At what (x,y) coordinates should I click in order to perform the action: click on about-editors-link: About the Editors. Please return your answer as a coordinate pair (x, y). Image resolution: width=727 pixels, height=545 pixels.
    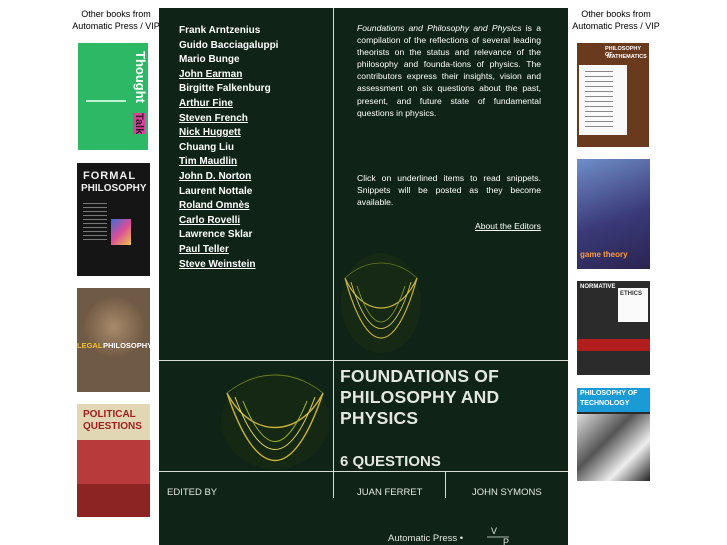
    Looking at the image, I should click on (508, 226).